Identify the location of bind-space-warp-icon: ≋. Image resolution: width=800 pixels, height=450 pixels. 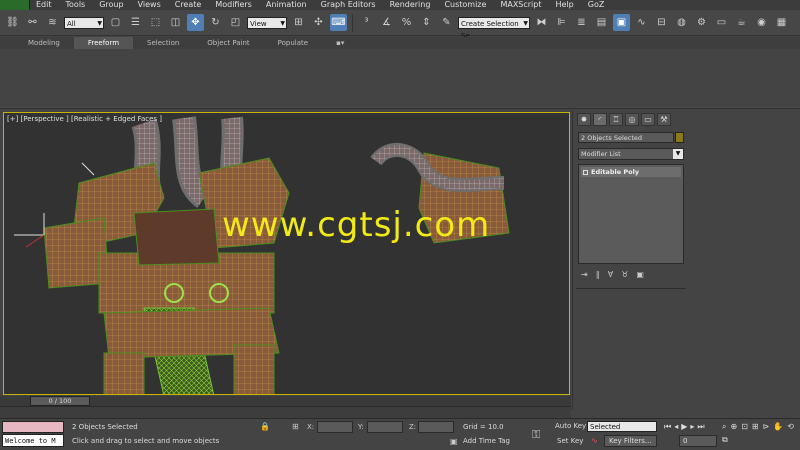
(52, 22).